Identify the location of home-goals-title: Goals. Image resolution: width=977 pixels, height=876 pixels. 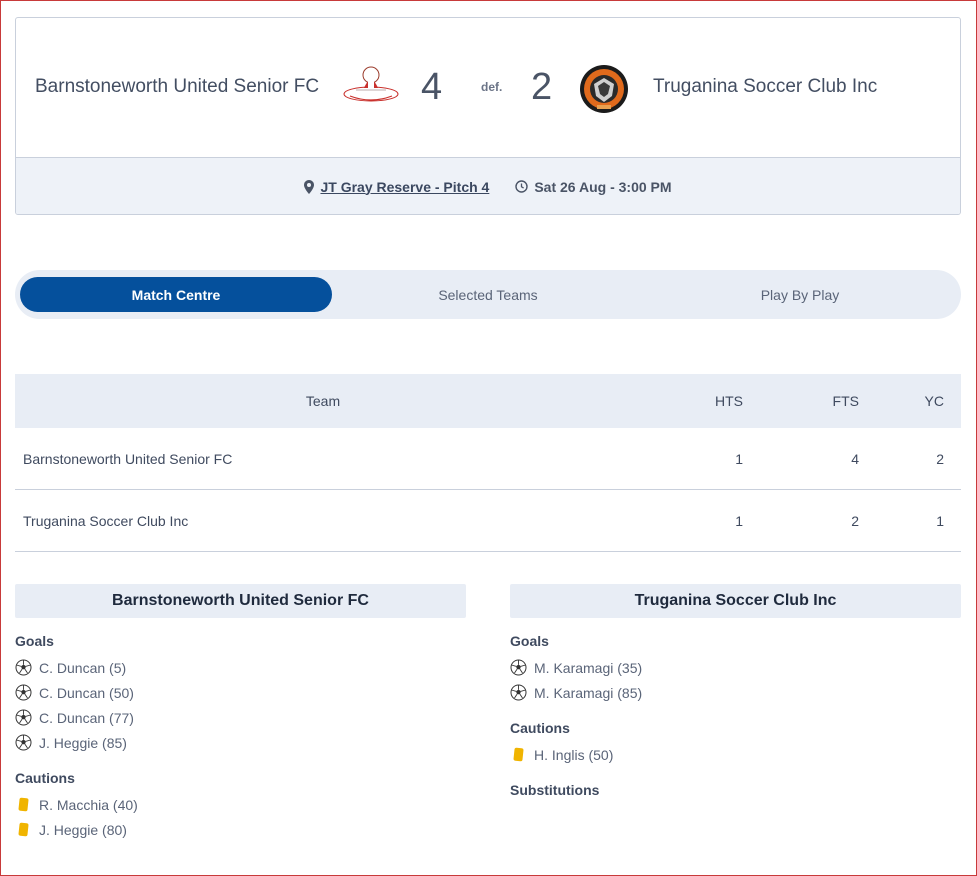
(34, 641).